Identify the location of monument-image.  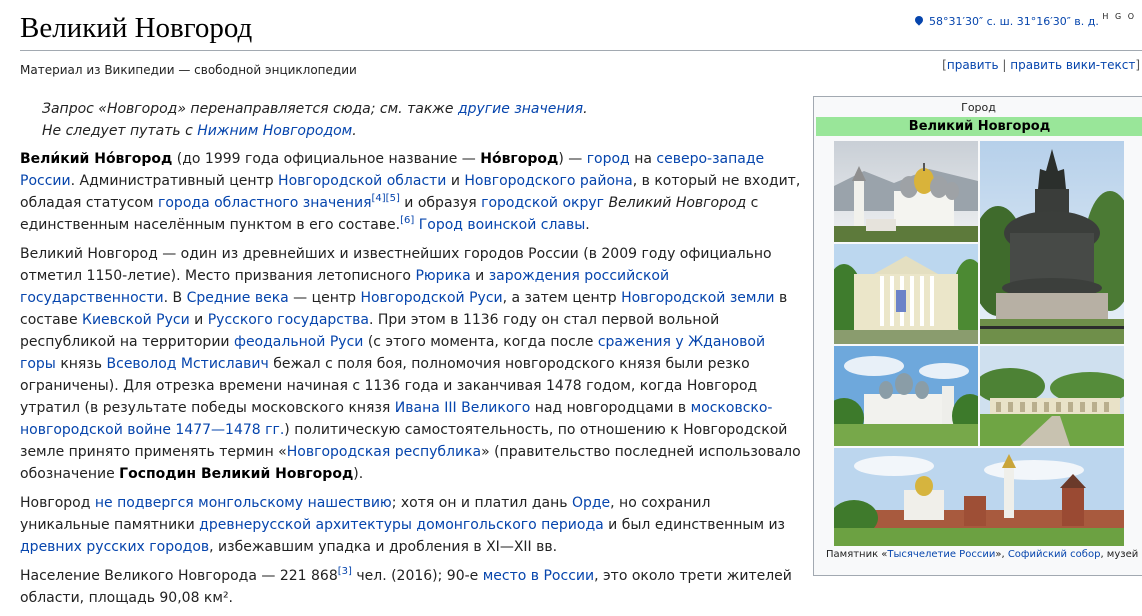
(1052, 242).